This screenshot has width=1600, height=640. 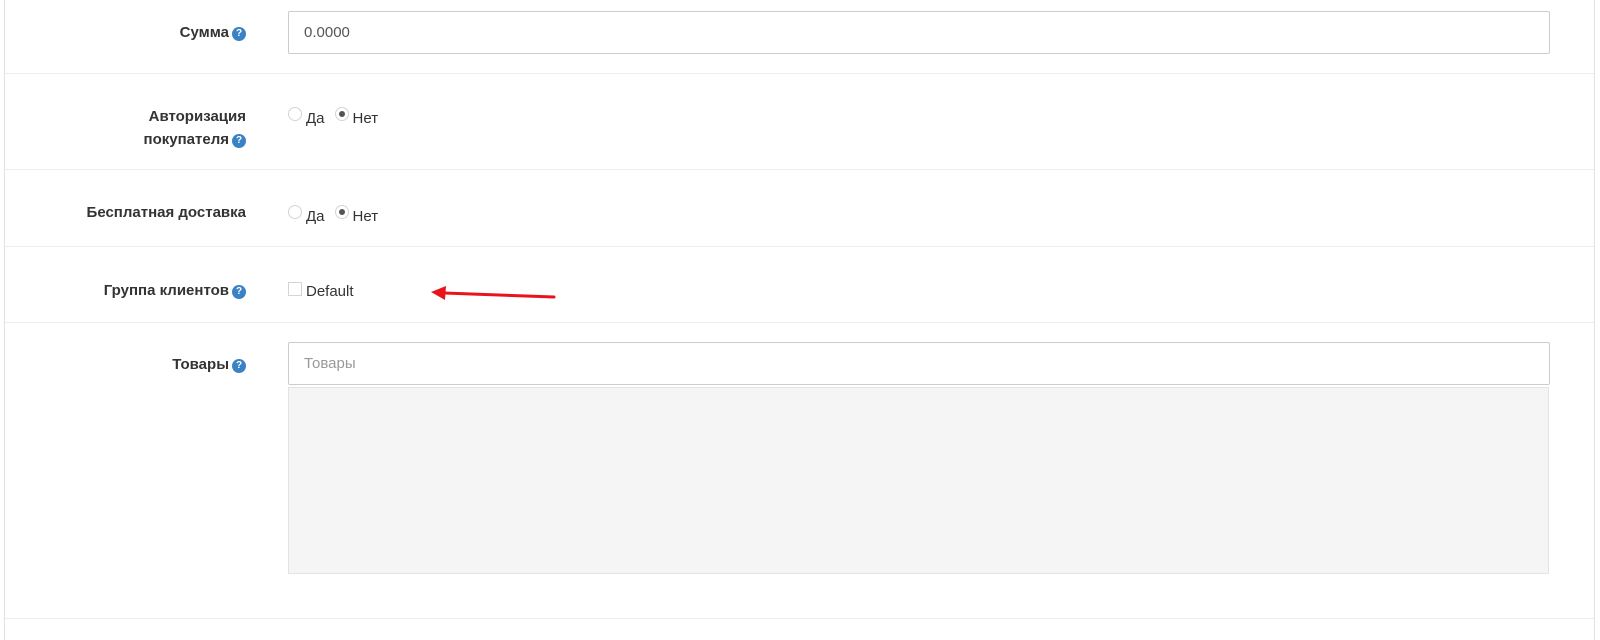 What do you see at coordinates (341, 113) in the screenshot?
I see `customer-login-radio-no` at bounding box center [341, 113].